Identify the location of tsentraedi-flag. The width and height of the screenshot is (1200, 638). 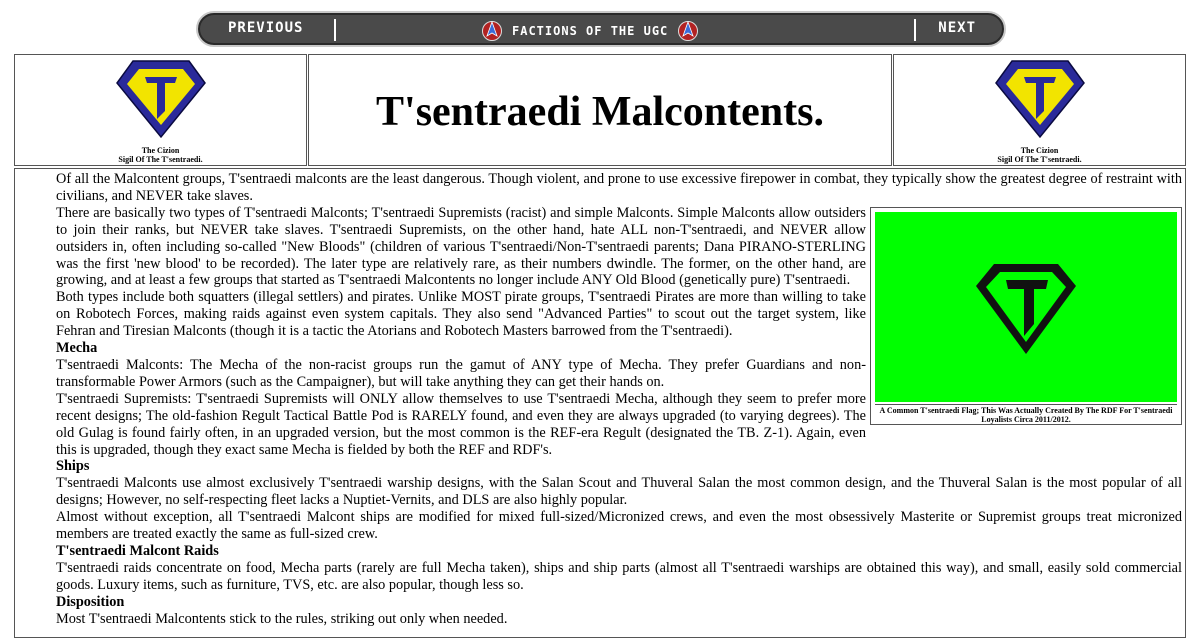
(1026, 306).